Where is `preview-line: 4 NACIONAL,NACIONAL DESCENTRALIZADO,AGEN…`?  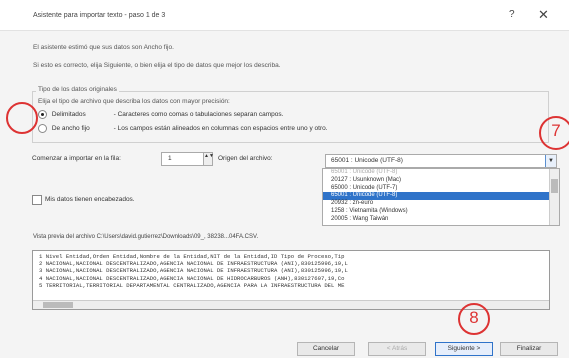 preview-line: 4 NACIONAL,NACIONAL DESCENTRALIZADO,AGEN… is located at coordinates (192, 278).